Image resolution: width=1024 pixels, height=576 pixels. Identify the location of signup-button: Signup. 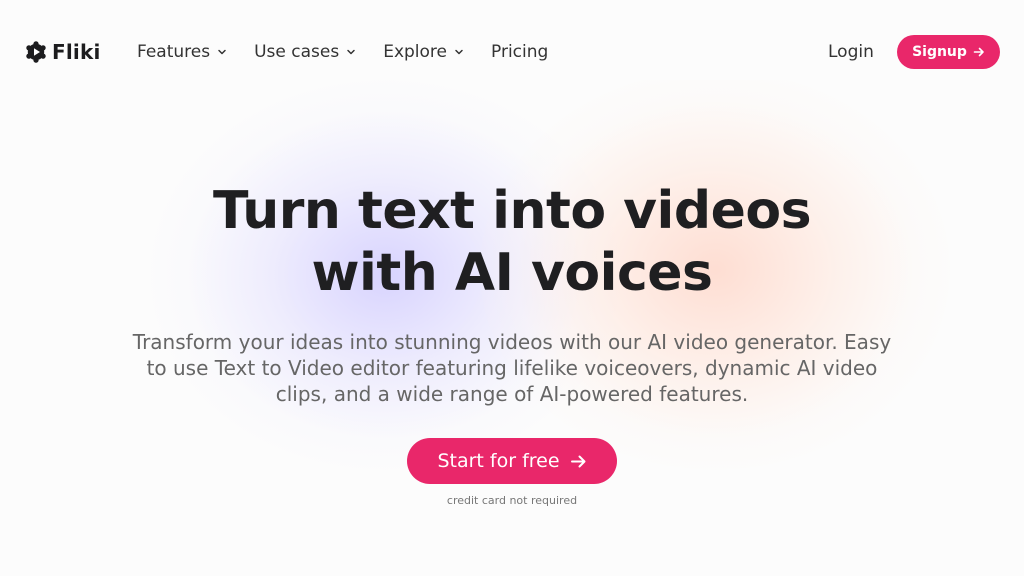
(948, 52).